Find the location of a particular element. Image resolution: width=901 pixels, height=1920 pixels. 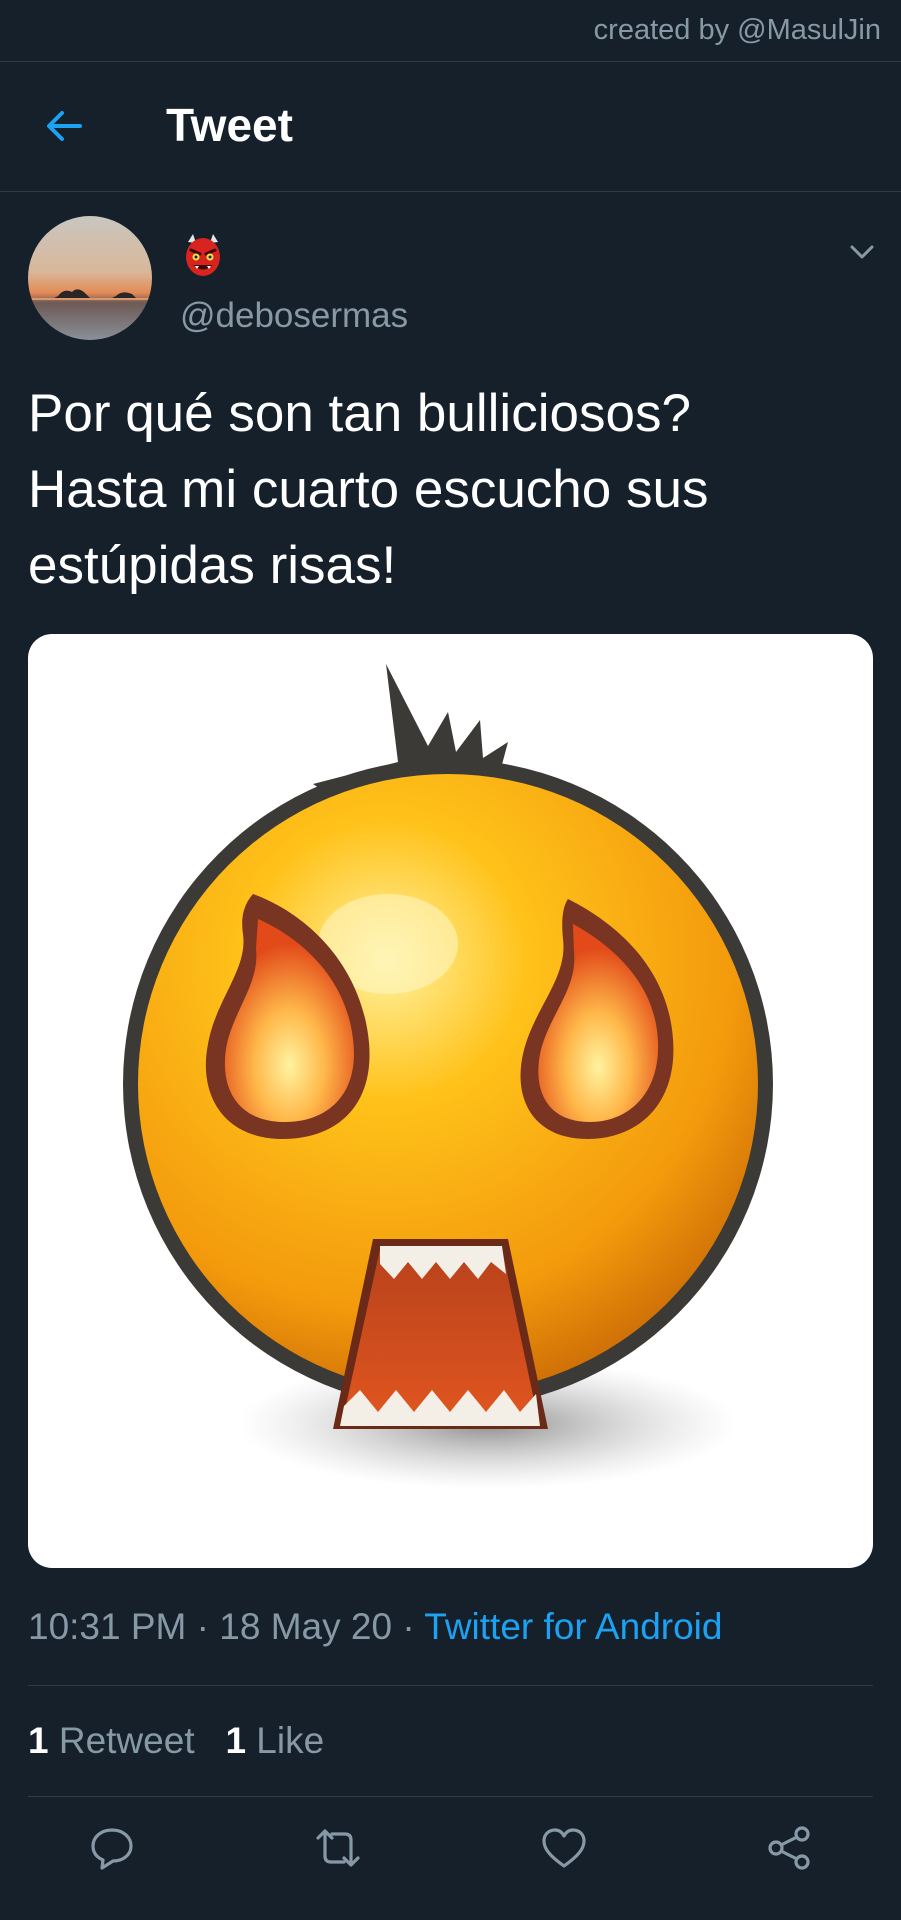

avatar-image is located at coordinates (90, 278).